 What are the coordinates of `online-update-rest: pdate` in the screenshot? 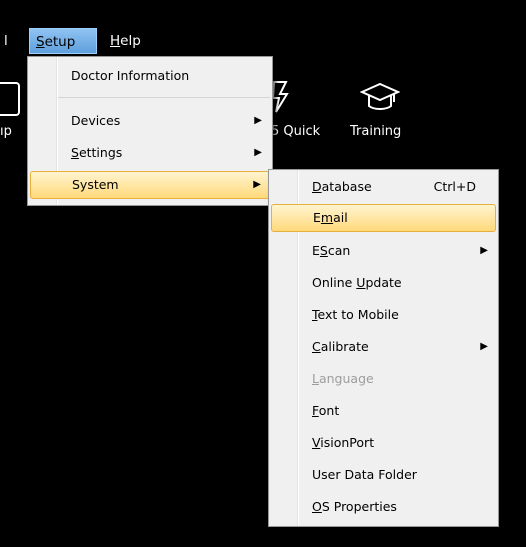 It's located at (383, 282).